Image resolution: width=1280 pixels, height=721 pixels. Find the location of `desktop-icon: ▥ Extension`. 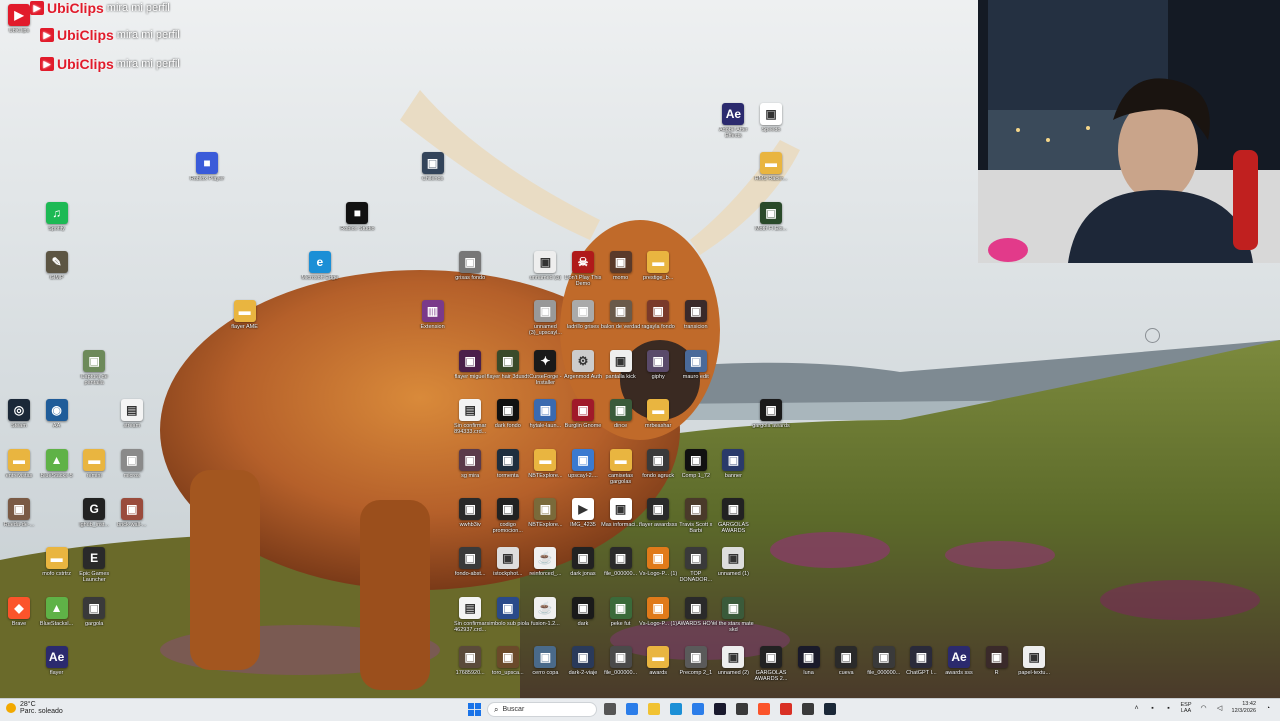

desktop-icon: ▥ Extension is located at coordinates (433, 324).